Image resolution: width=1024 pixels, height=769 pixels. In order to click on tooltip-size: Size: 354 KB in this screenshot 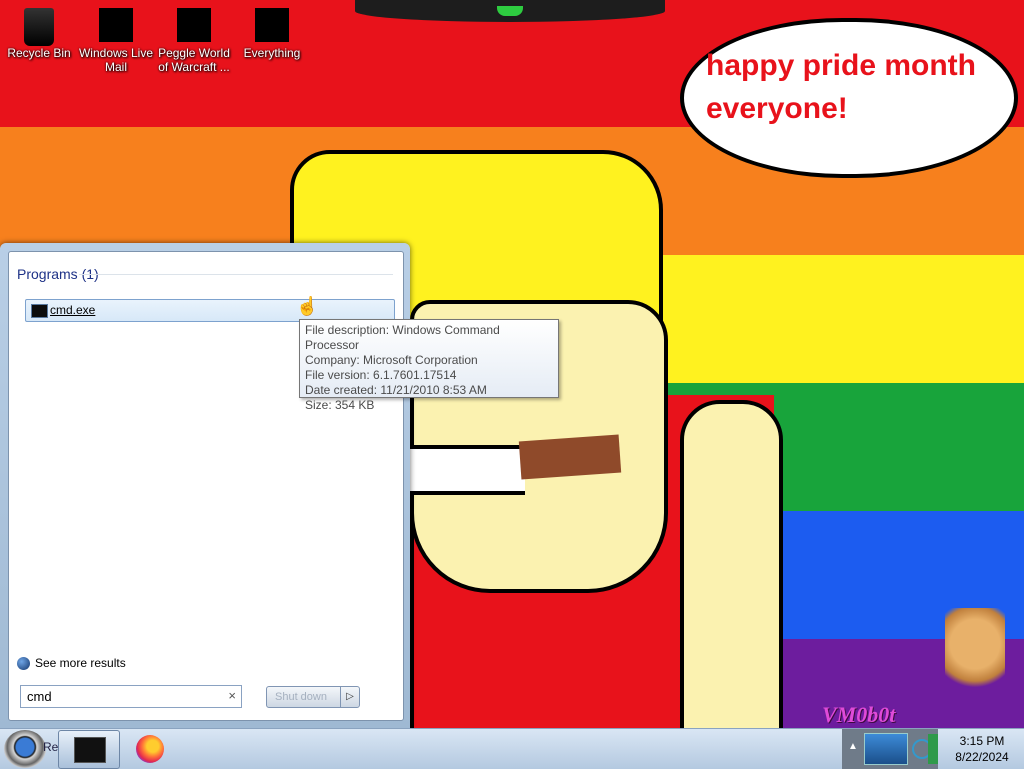, I will do `click(340, 405)`.